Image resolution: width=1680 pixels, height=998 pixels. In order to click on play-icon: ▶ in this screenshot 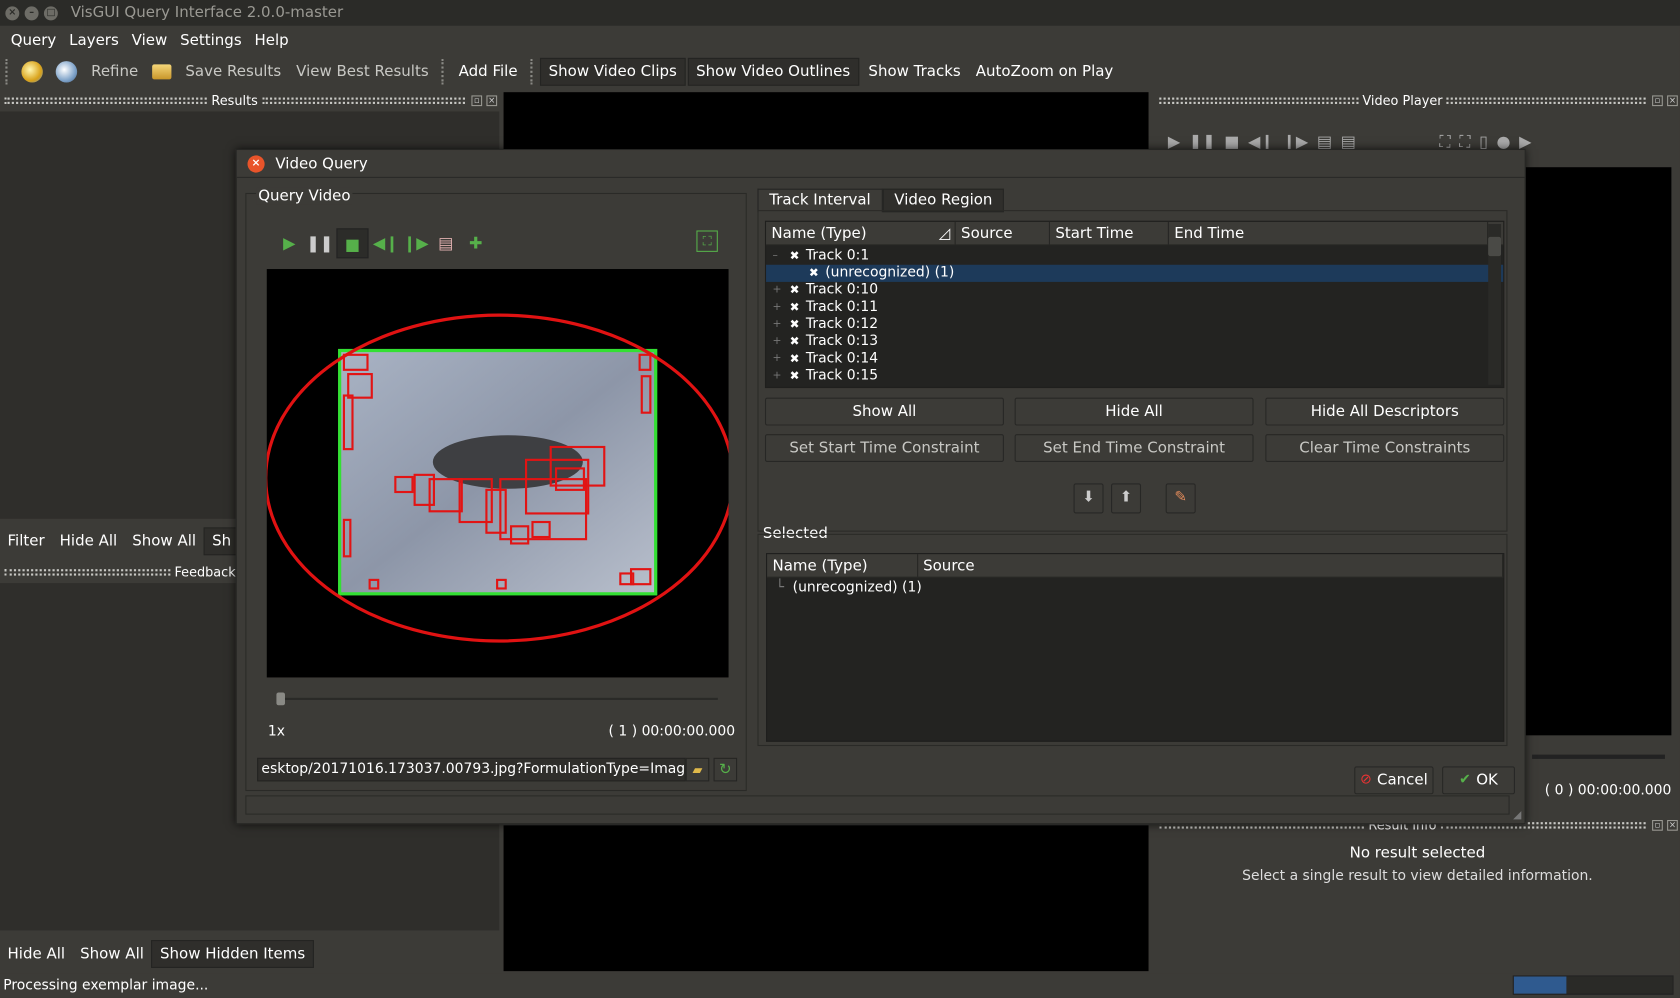, I will do `click(289, 243)`.